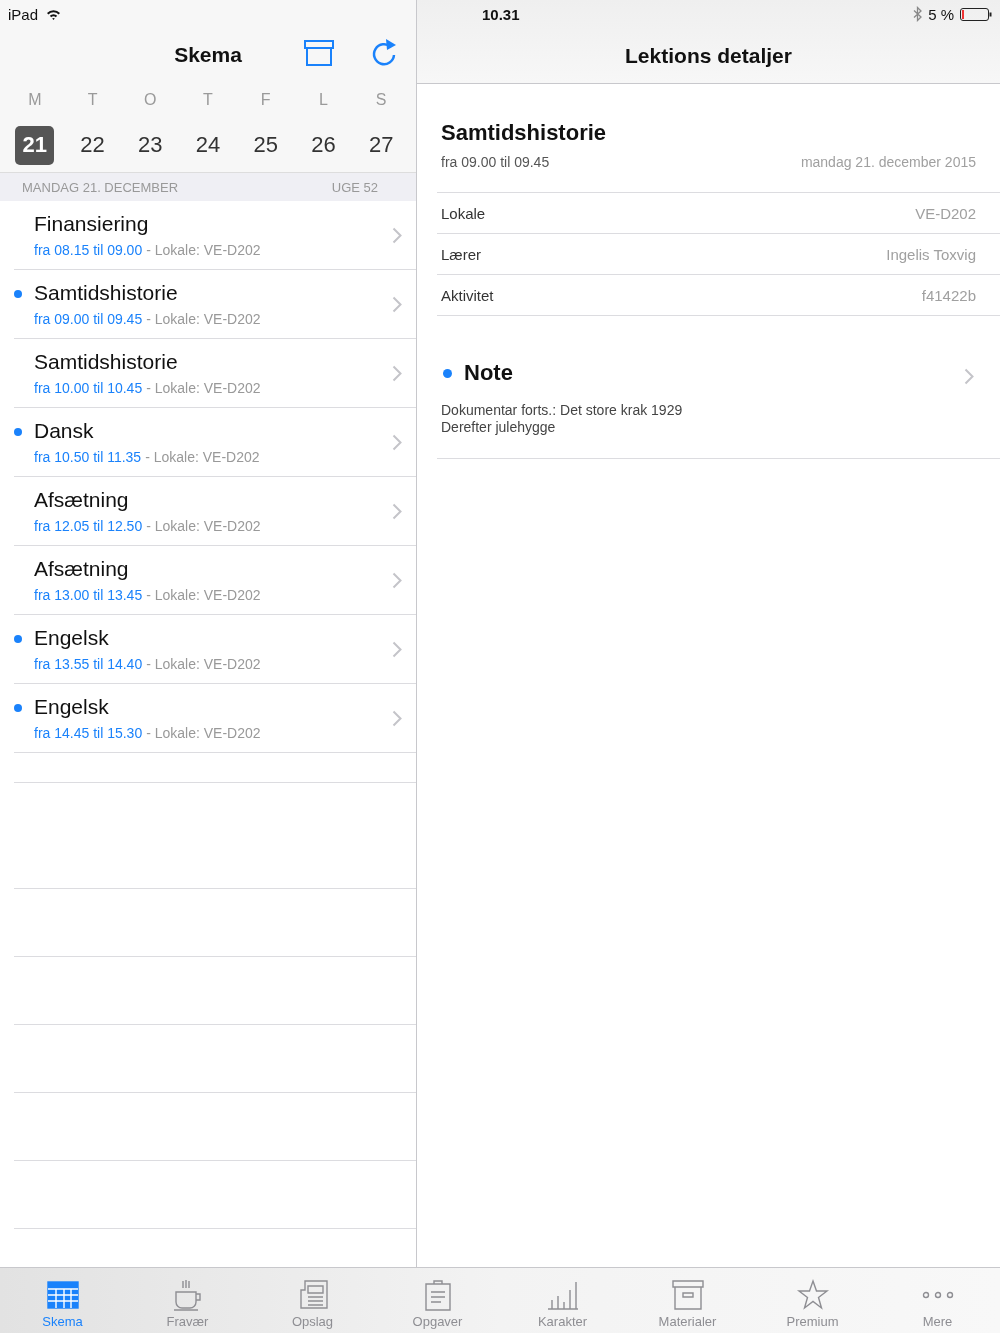  I want to click on field-label: Lærer, so click(461, 254).